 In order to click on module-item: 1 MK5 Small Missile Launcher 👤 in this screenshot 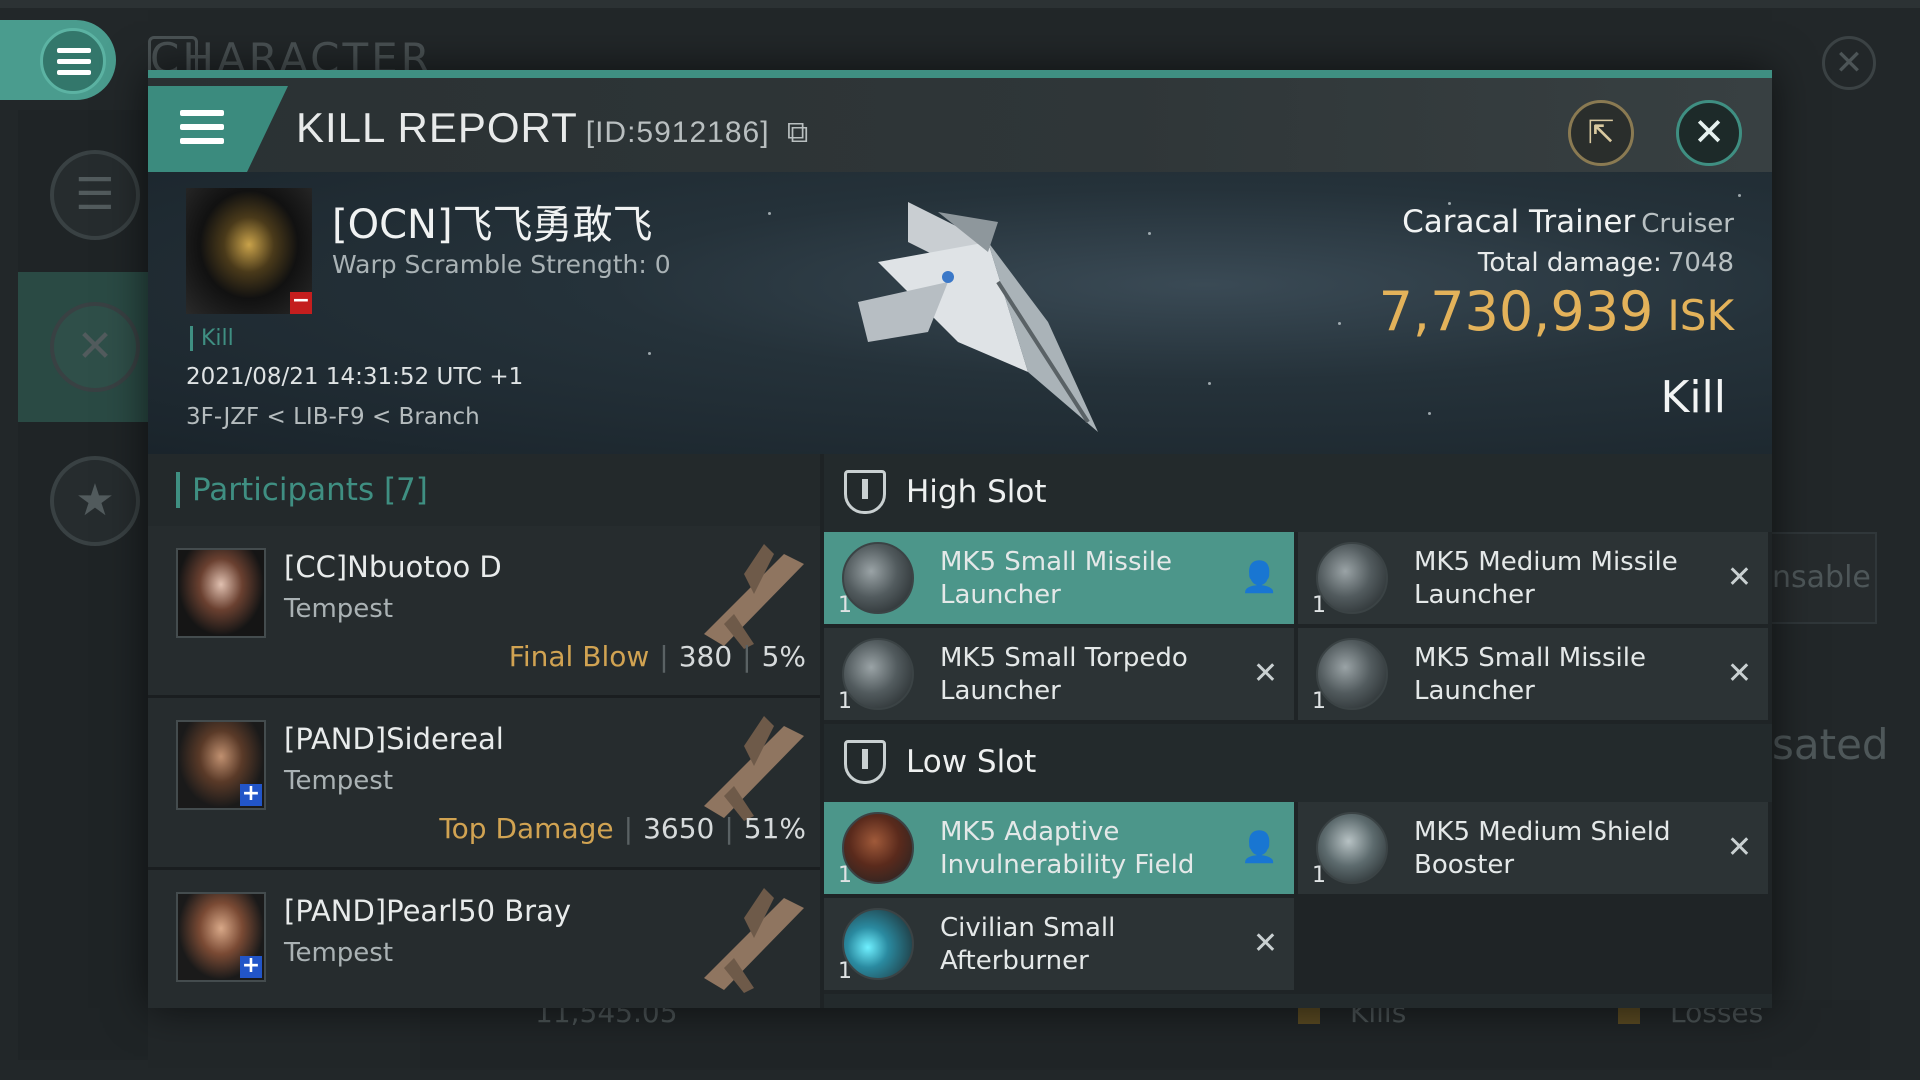, I will do `click(1059, 578)`.